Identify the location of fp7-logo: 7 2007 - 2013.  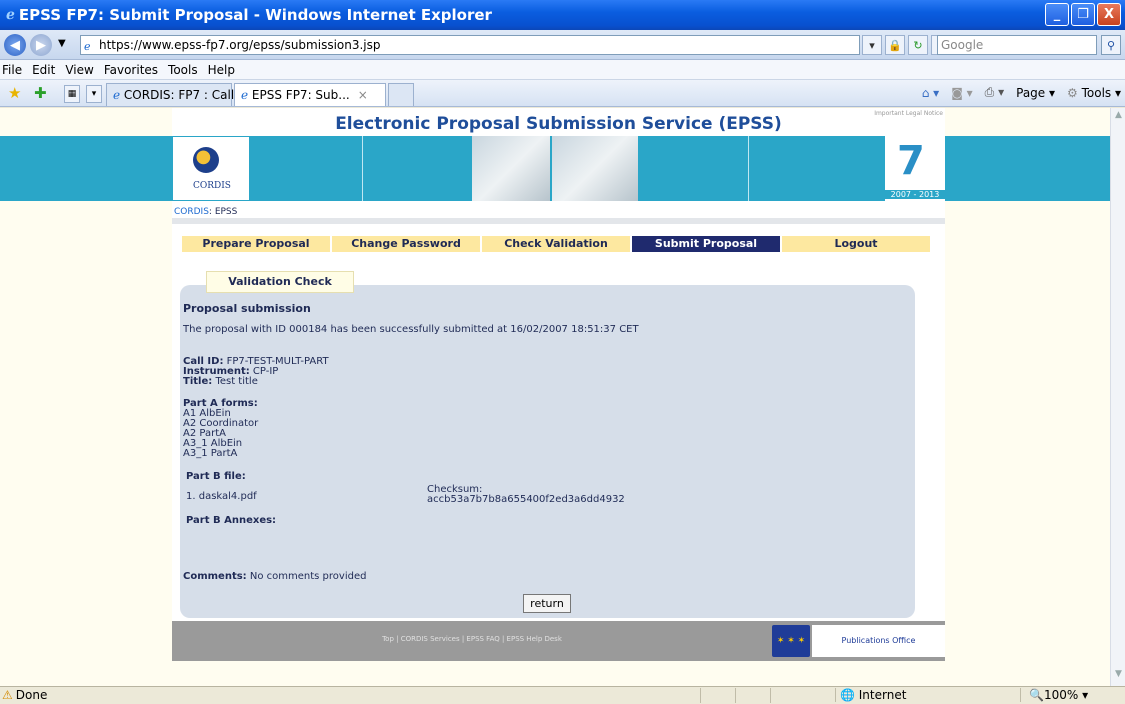
(915, 168).